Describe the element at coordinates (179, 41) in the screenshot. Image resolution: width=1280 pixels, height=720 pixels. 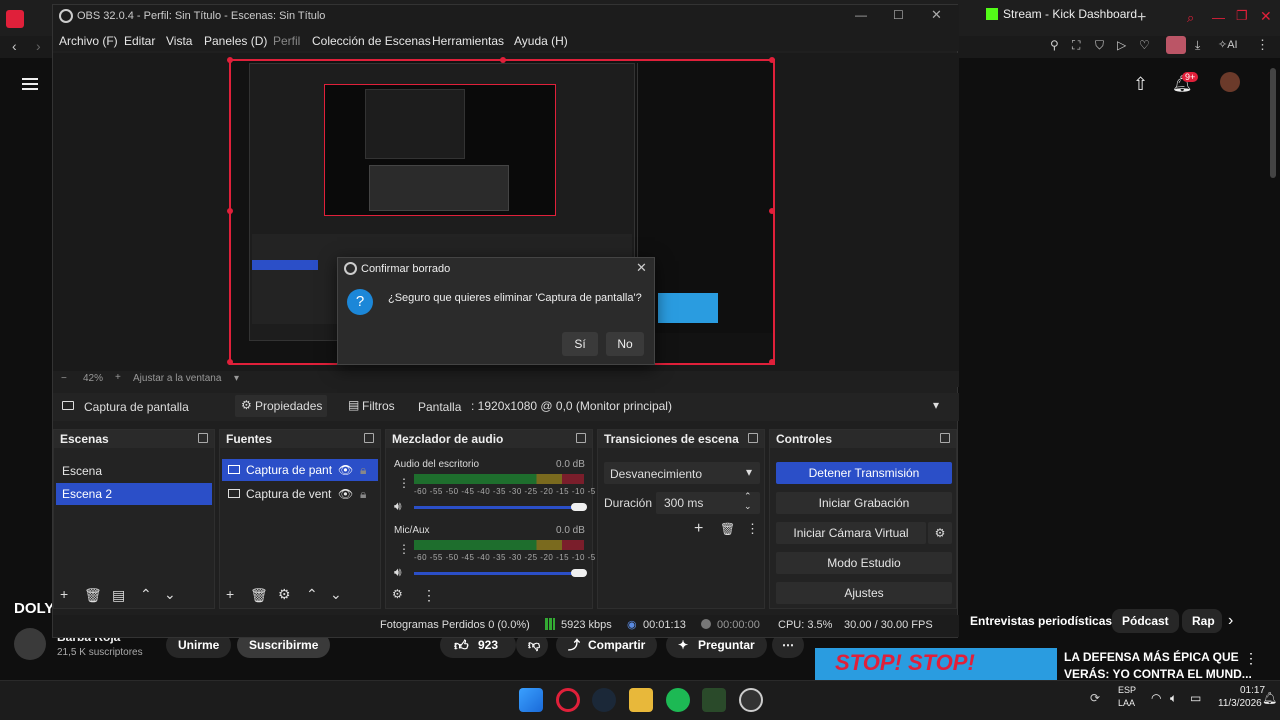
I see `menu-view: Vista` at that location.